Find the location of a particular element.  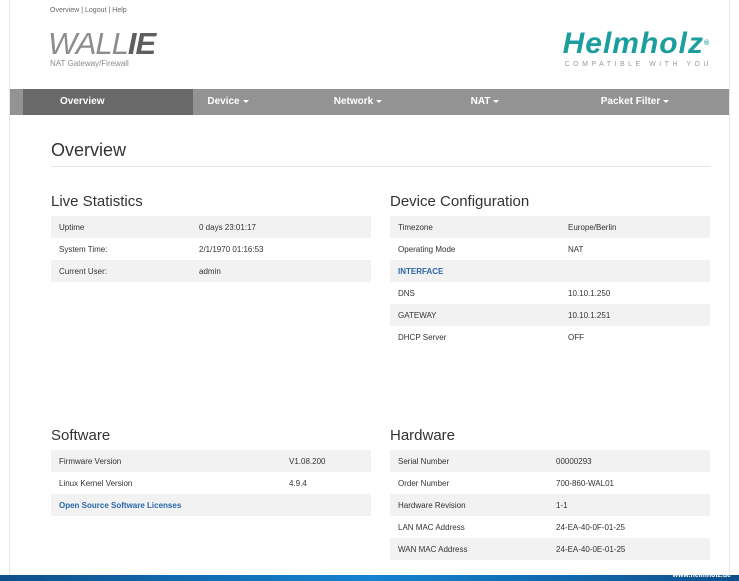

table-row: Timezone Europe/Berlin is located at coordinates (550, 227).